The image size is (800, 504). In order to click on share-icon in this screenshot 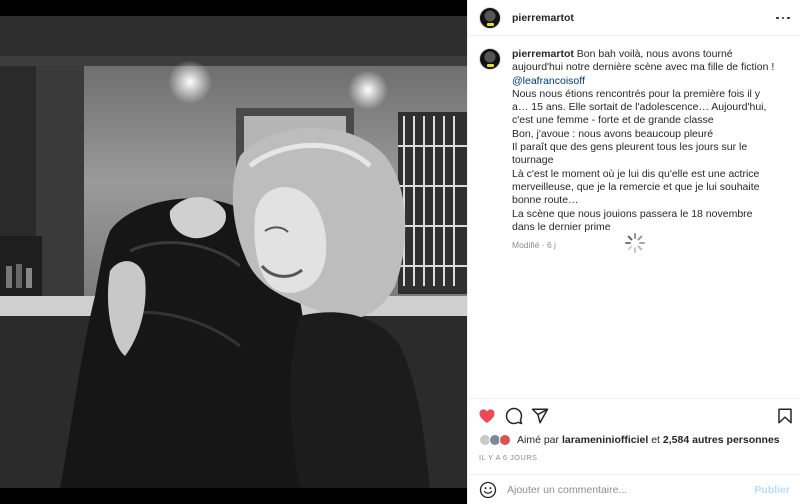, I will do `click(540, 416)`.